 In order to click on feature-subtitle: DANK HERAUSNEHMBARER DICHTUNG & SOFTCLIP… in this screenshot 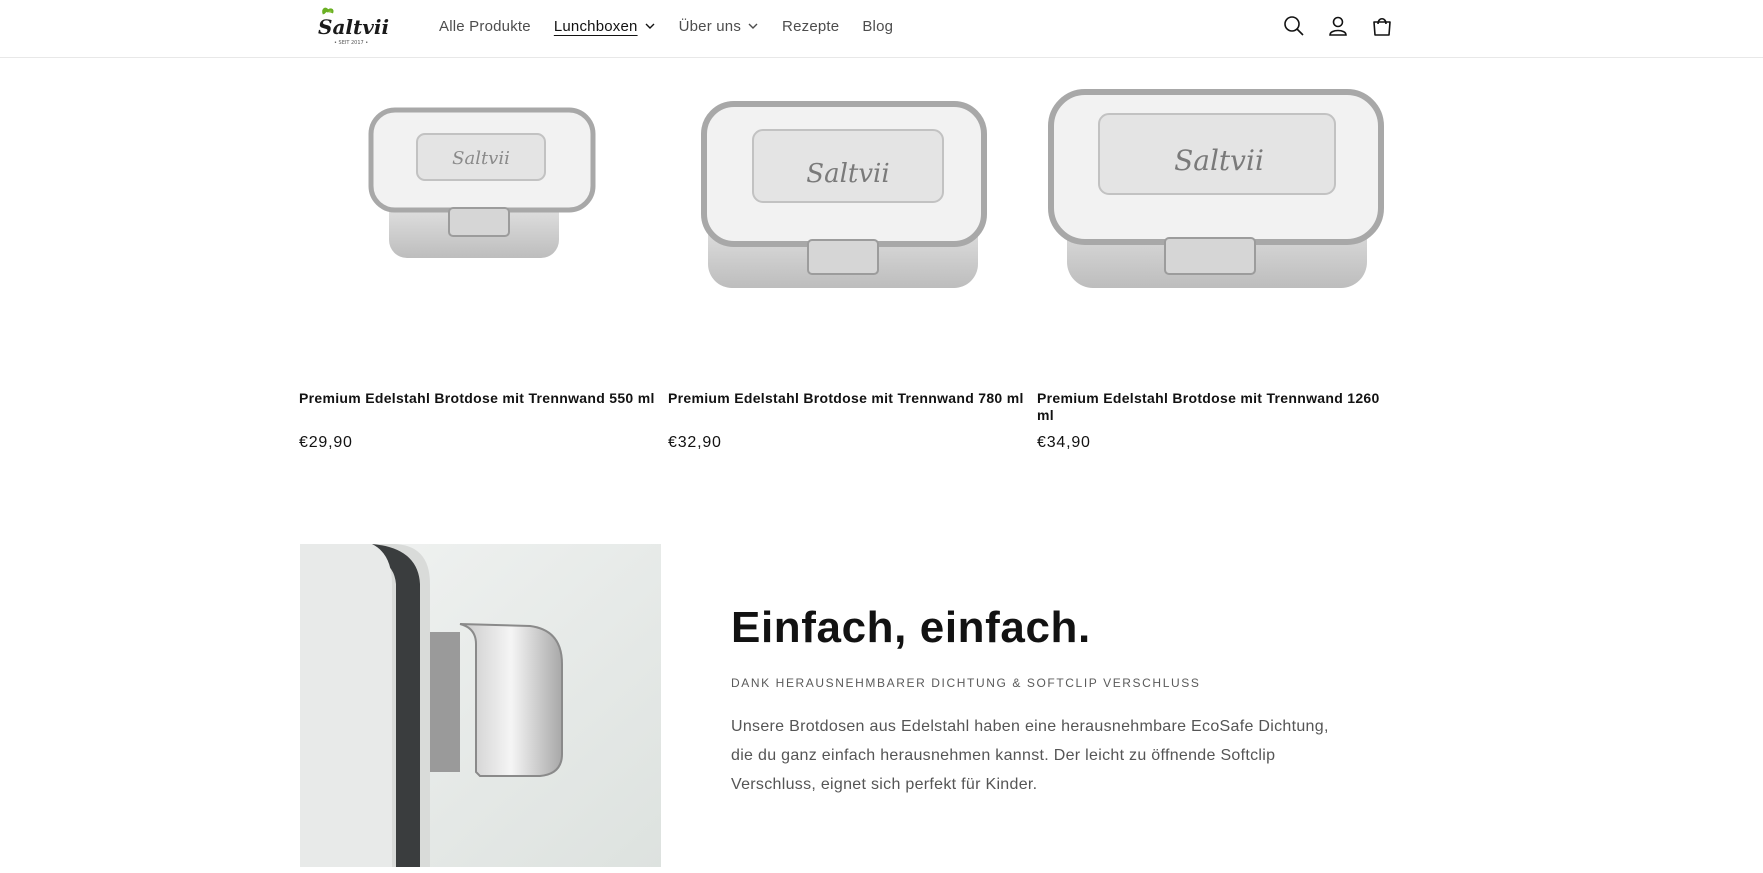, I will do `click(966, 683)`.